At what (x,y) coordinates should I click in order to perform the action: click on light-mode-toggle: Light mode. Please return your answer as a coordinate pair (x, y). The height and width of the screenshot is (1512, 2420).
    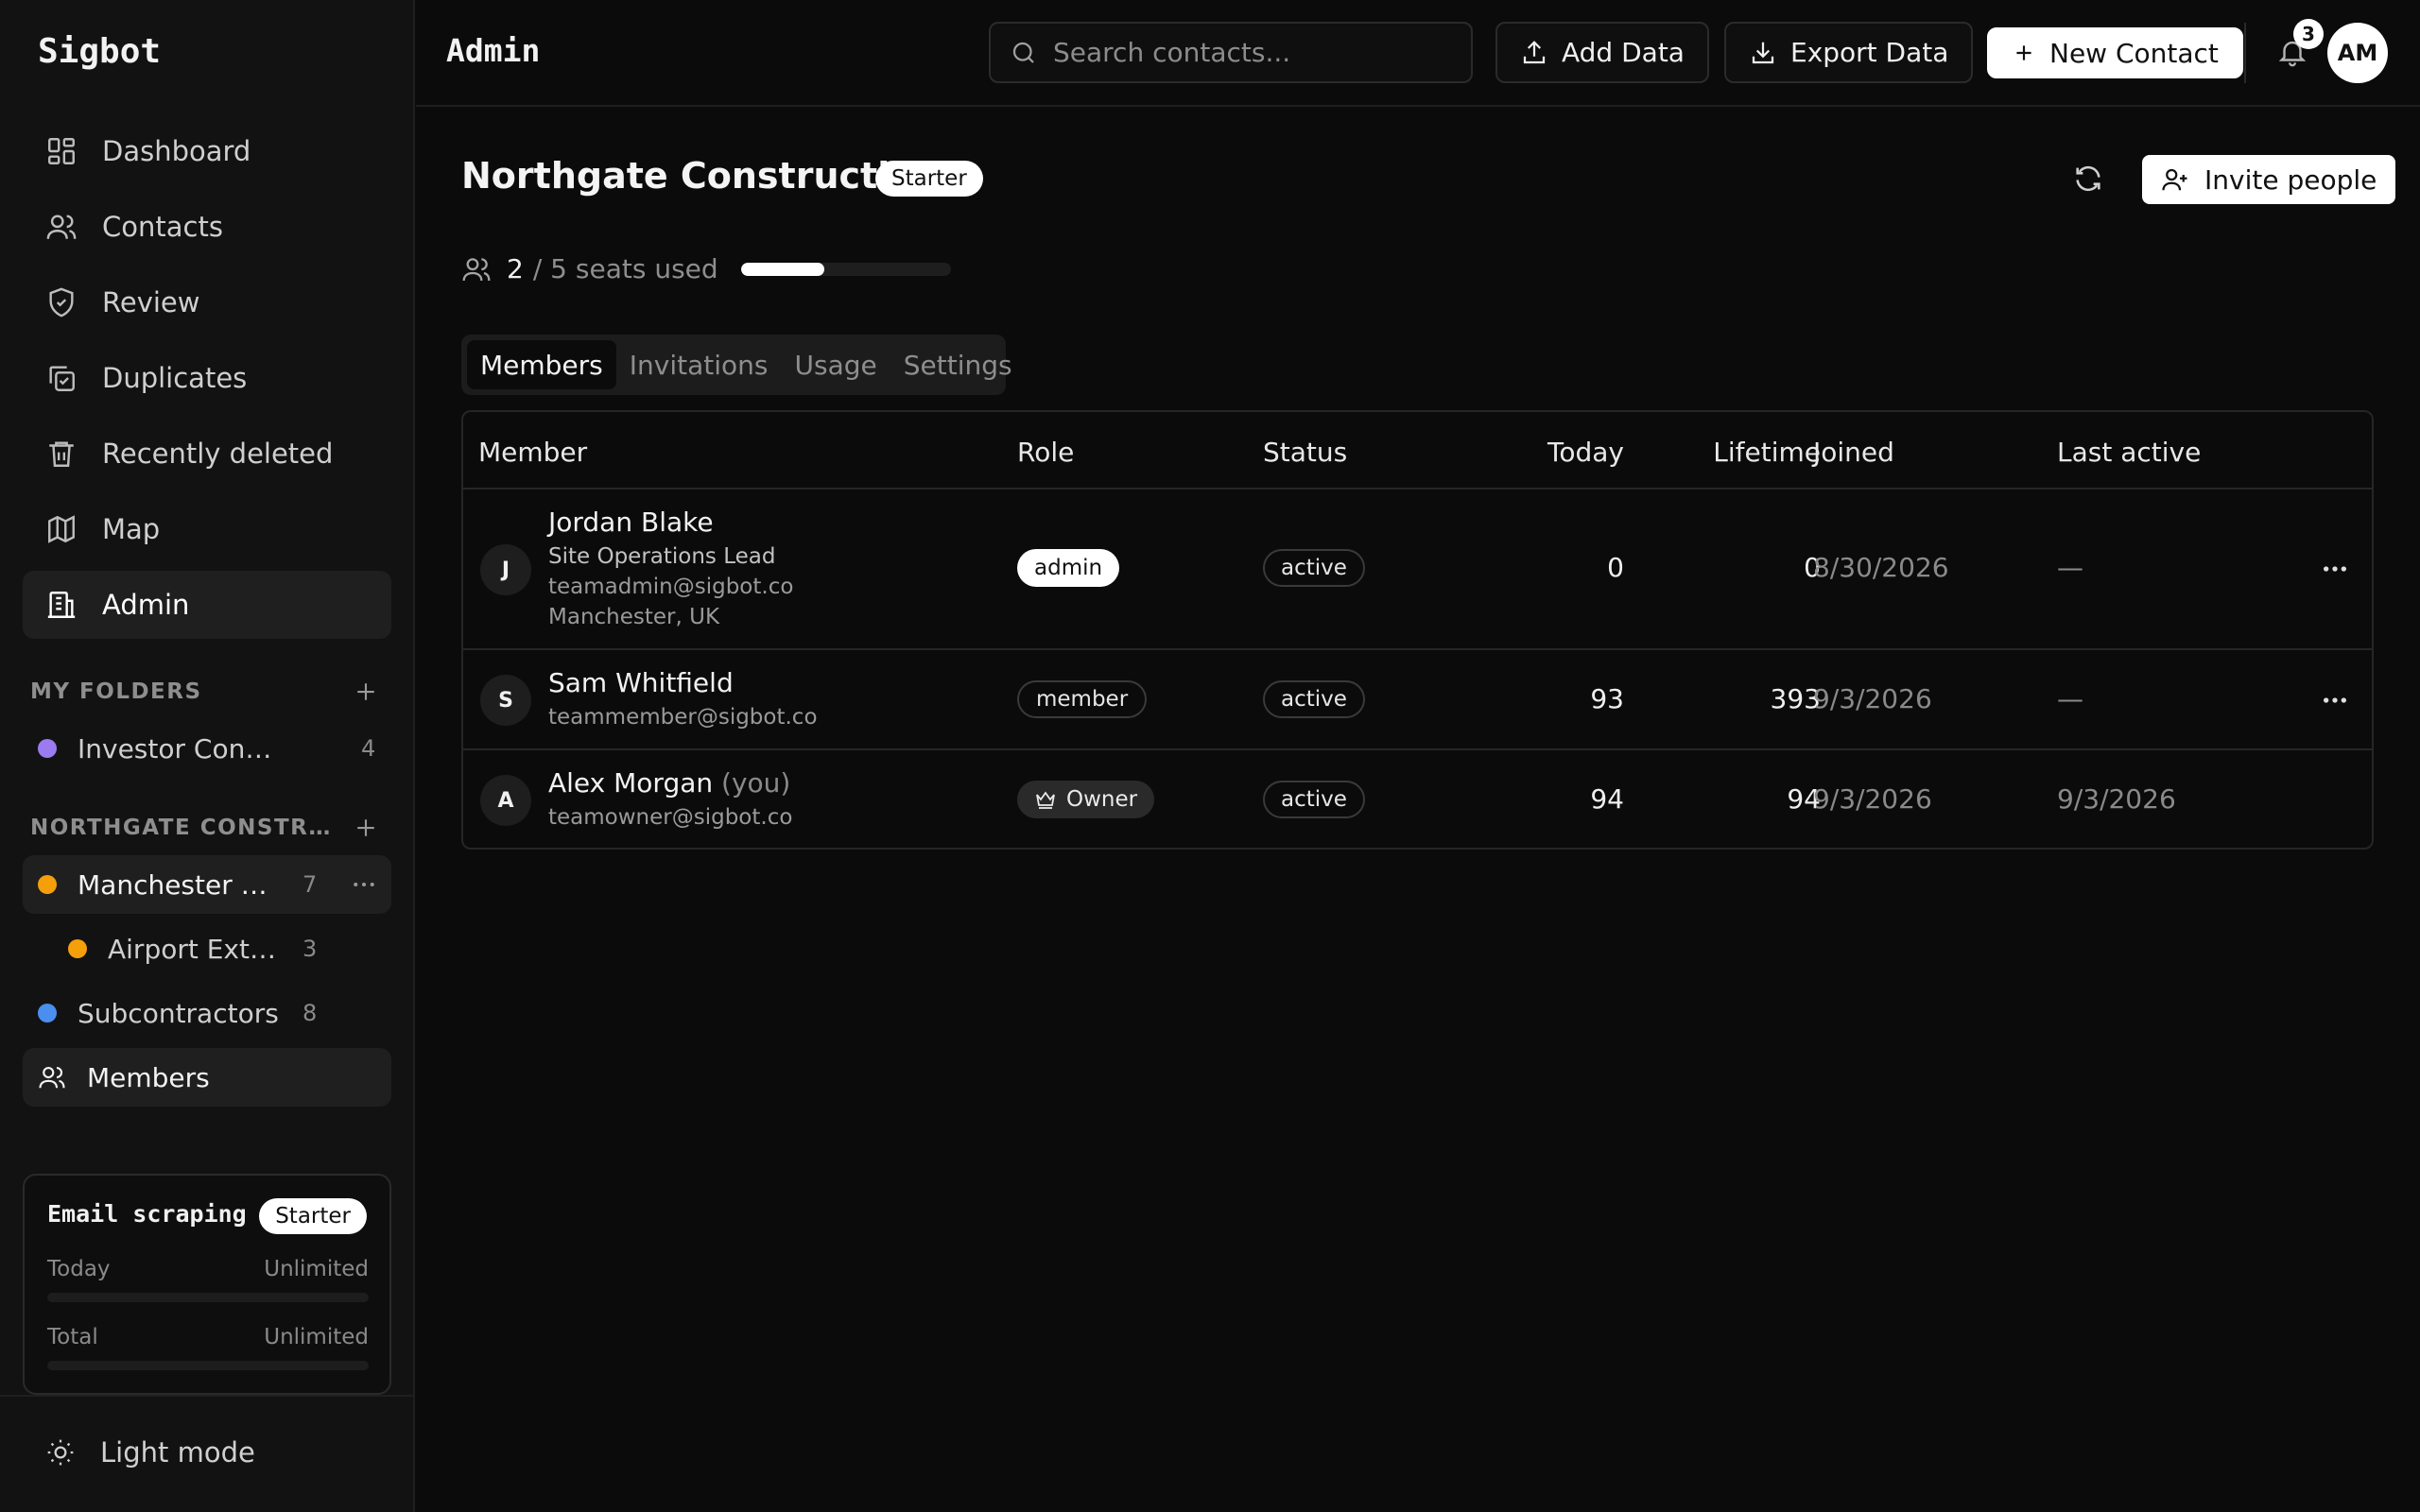
    Looking at the image, I should click on (150, 1452).